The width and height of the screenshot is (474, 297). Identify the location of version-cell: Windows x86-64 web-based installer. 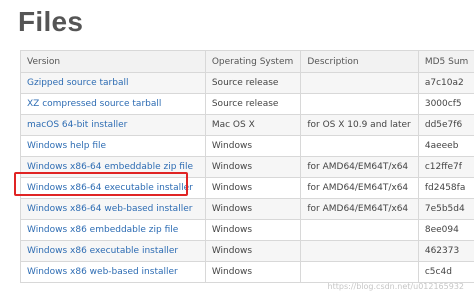
(113, 209).